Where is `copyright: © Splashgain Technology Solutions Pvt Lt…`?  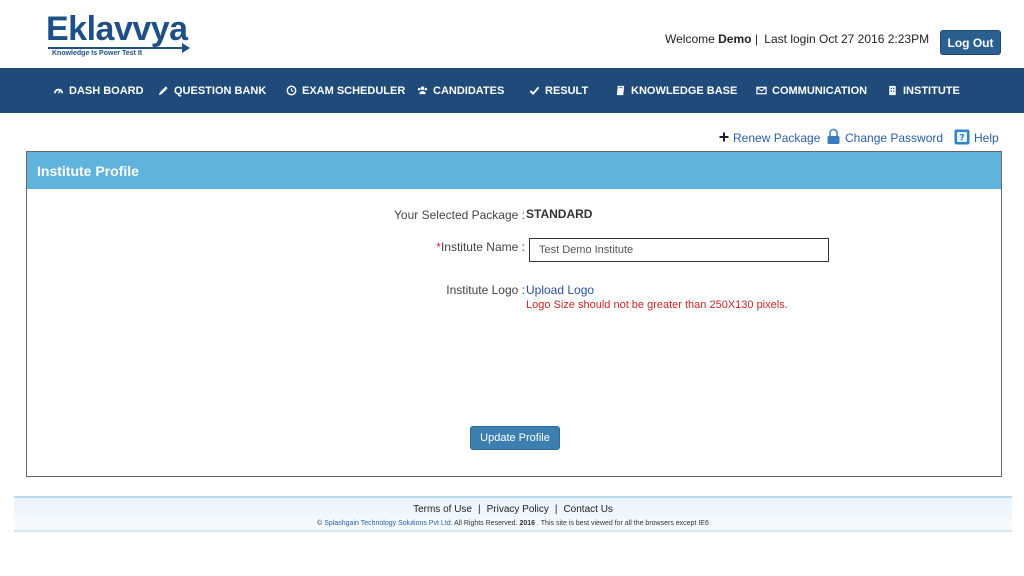
copyright: © Splashgain Technology Solutions Pvt Lt… is located at coordinates (513, 523).